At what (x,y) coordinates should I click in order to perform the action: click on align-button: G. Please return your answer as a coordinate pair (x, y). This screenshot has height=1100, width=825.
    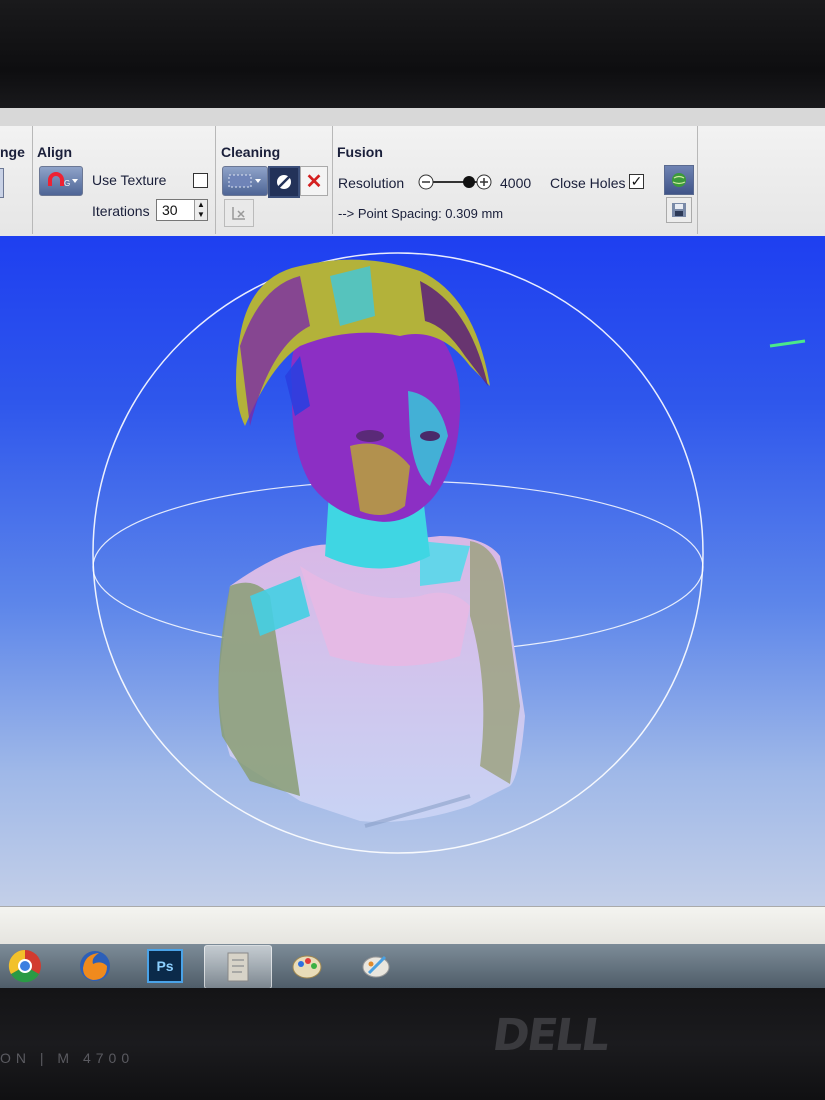
    Looking at the image, I should click on (61, 181).